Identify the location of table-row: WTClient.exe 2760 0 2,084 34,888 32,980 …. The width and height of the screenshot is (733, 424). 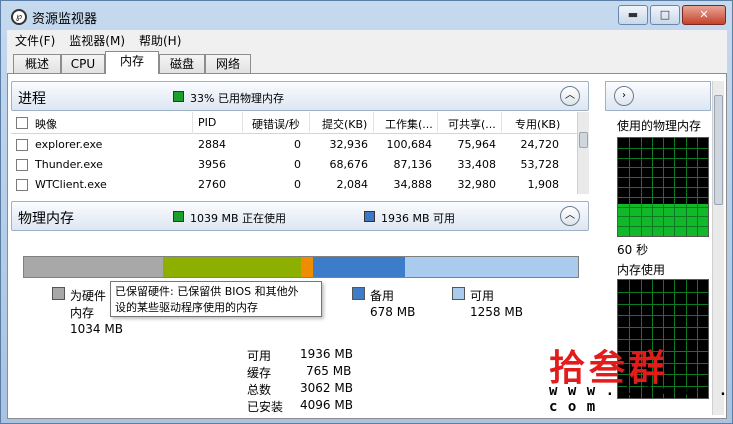
(294, 185).